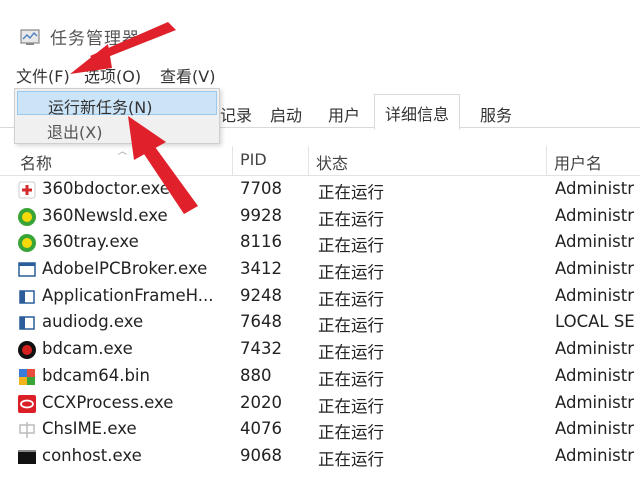 The height and width of the screenshot is (480, 640). What do you see at coordinates (27, 216) in the screenshot?
I see `360-news-icon` at bounding box center [27, 216].